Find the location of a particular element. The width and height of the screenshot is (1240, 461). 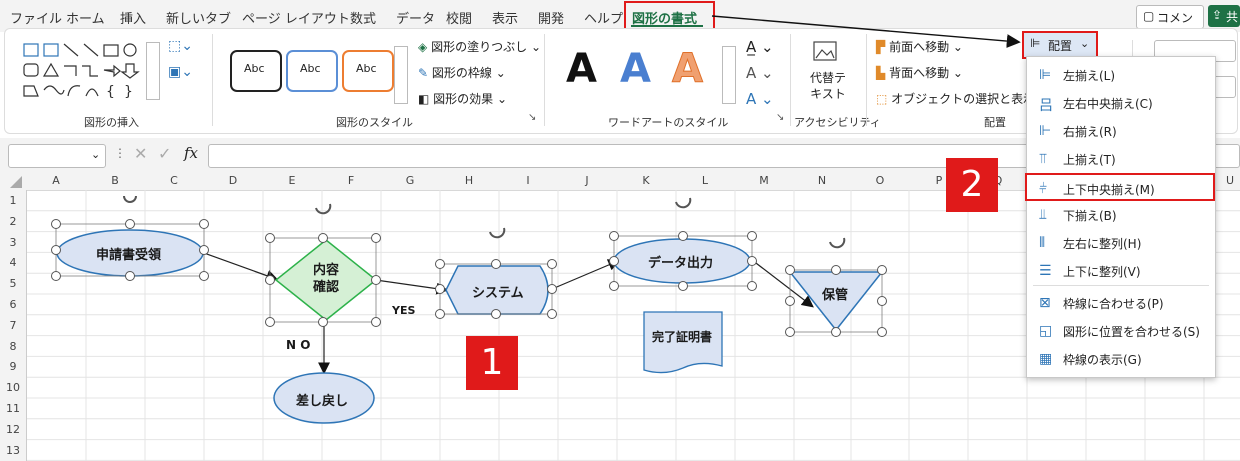

menu-item-label: 枠線の表示(G) is located at coordinates (1102, 360).